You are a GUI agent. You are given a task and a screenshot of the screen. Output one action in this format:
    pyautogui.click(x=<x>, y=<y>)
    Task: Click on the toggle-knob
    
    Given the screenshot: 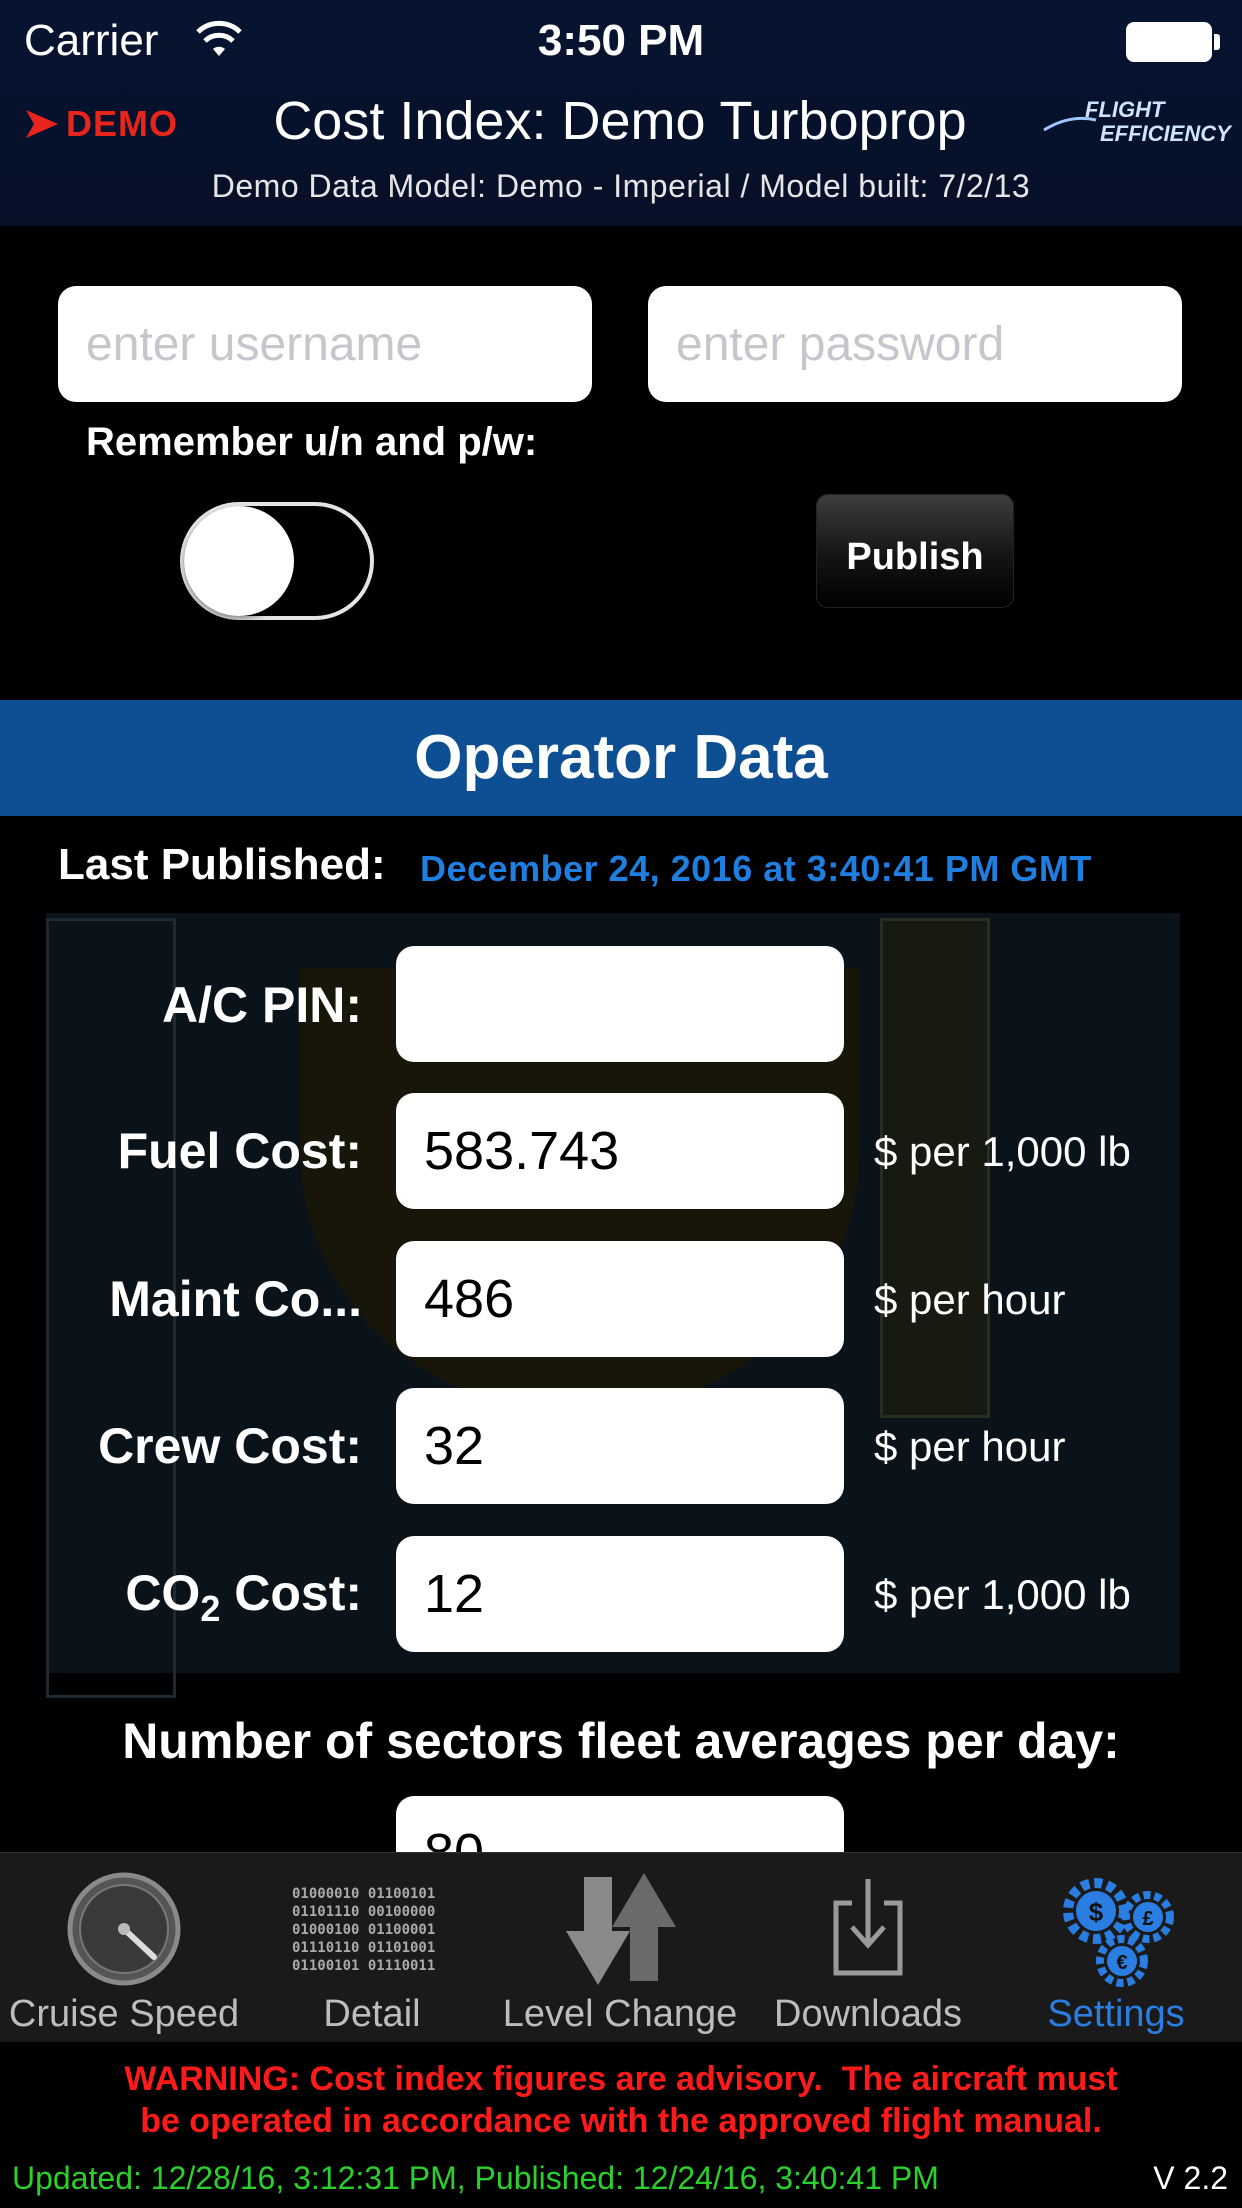 What is the action you would take?
    pyautogui.click(x=239, y=561)
    